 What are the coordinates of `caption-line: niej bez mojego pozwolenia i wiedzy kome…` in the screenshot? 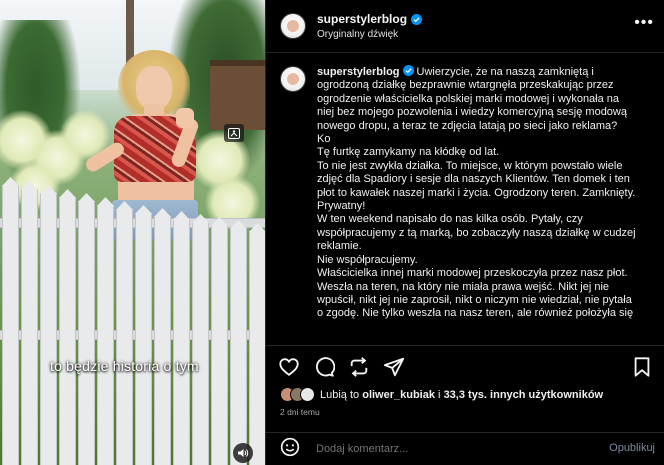 It's located at (472, 112).